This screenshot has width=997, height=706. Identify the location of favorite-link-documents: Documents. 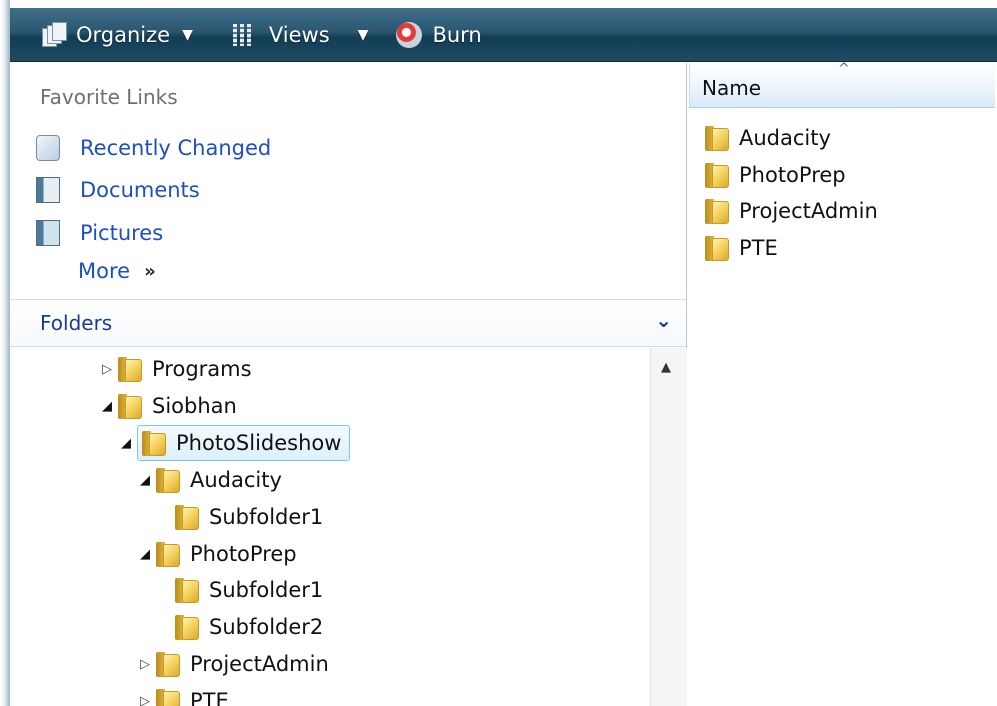
(118, 190).